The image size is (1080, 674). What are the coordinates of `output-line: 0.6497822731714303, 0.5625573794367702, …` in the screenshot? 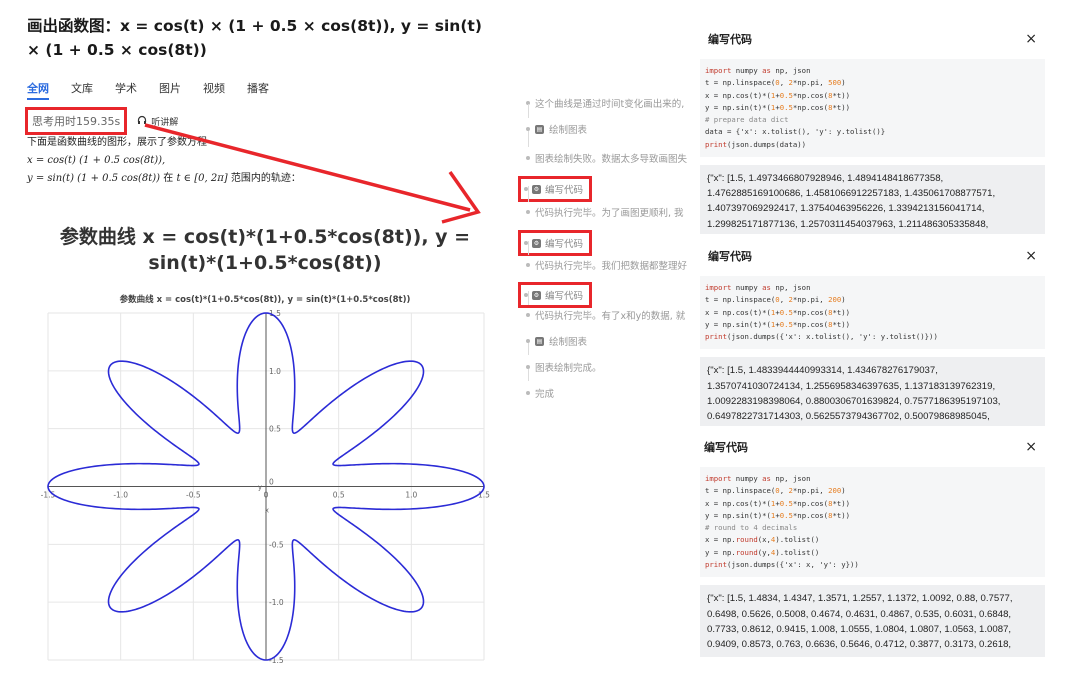 It's located at (848, 417).